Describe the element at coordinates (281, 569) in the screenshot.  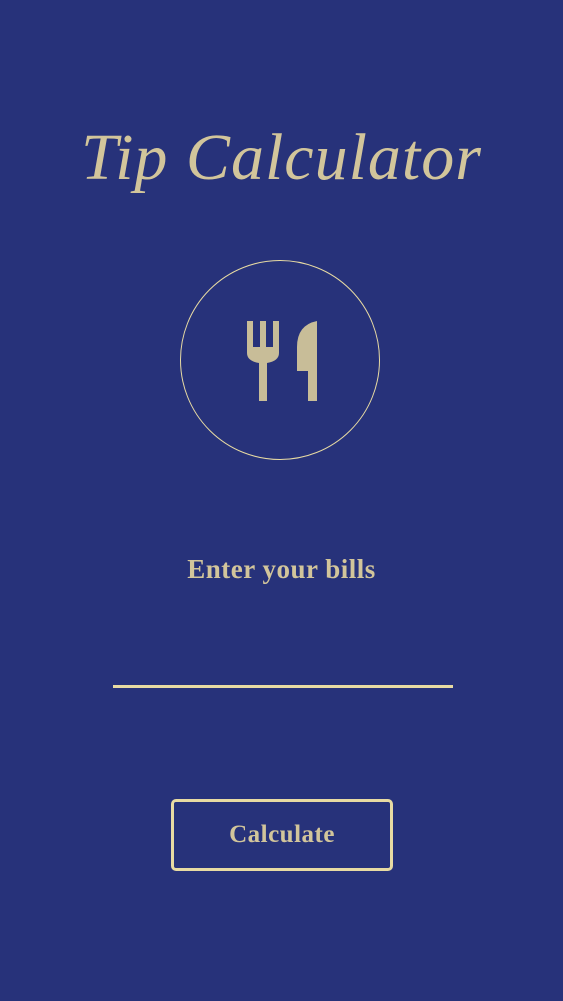
I see `bill-prompt-label: Enter your bills` at that location.